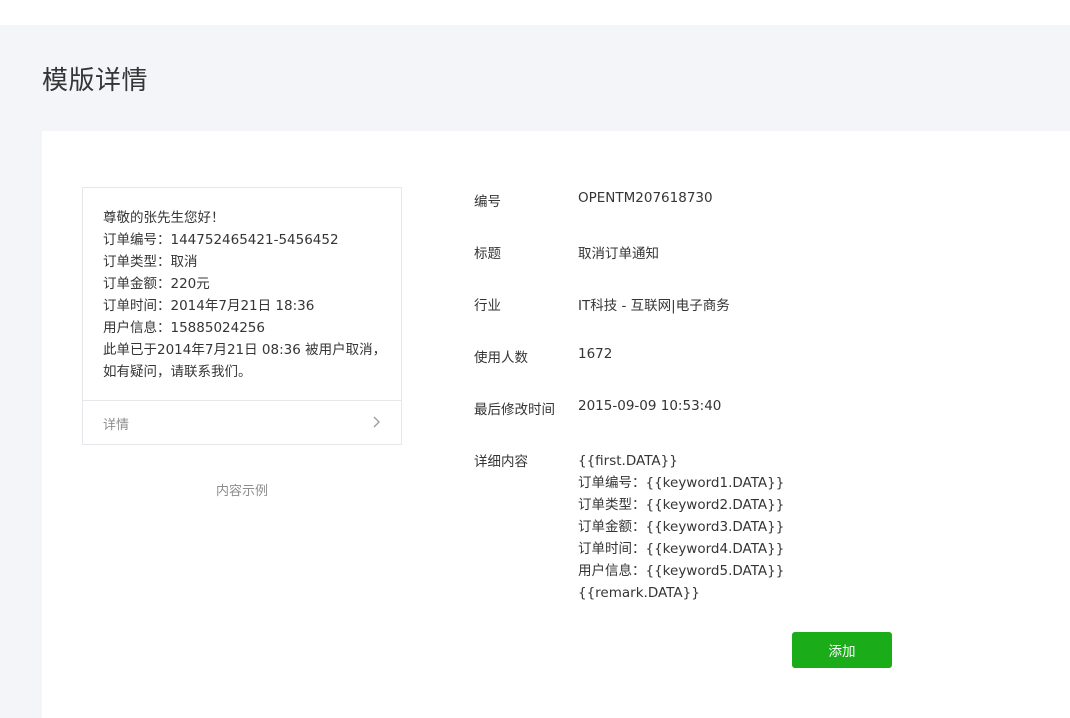 This screenshot has height=718, width=1070. I want to click on preview-caption: 内容示例, so click(241, 491).